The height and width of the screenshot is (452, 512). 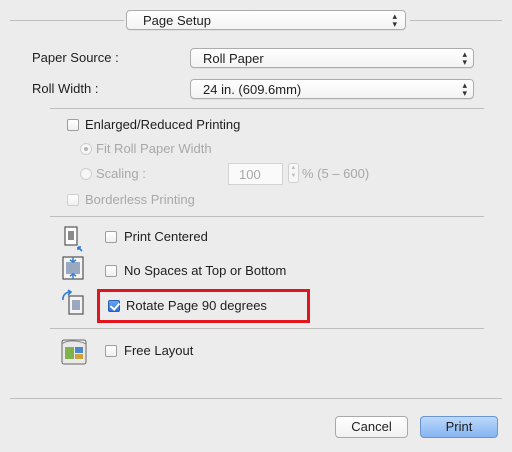 I want to click on scaling-range-label: % (5 – 600), so click(x=336, y=173).